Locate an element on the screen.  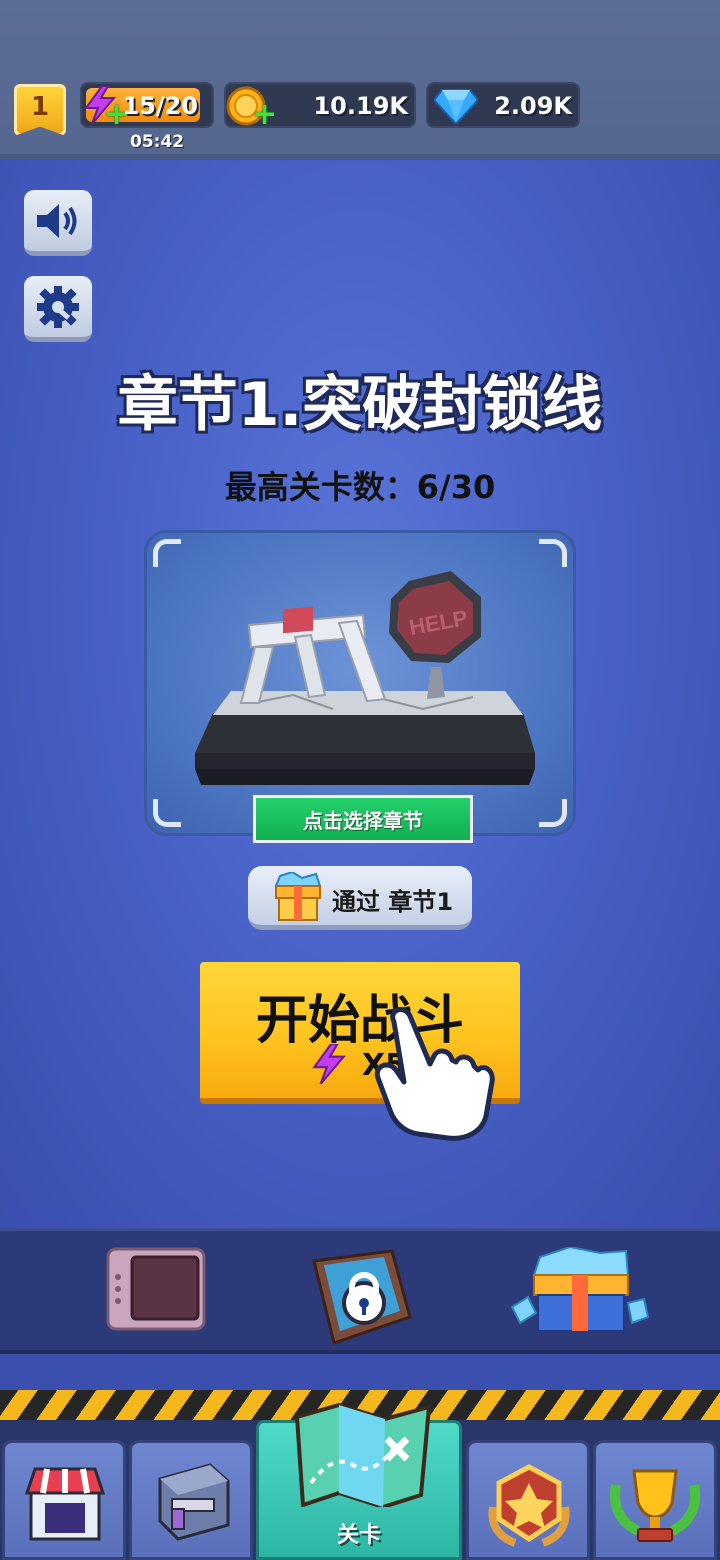
player-level: 1 is located at coordinates (40, 107).